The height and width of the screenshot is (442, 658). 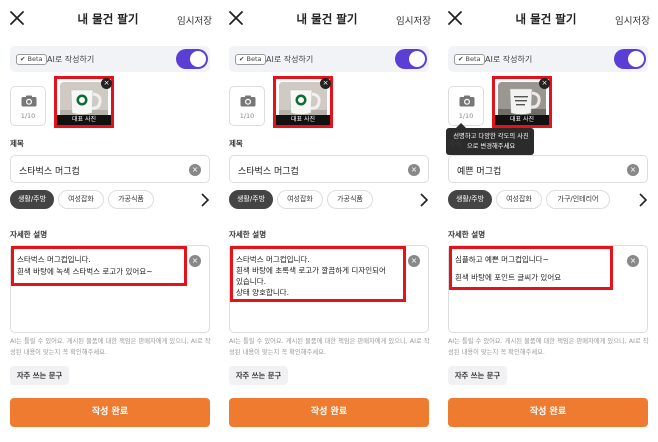 I want to click on title-value: 예쁜 머그컵, so click(x=479, y=172).